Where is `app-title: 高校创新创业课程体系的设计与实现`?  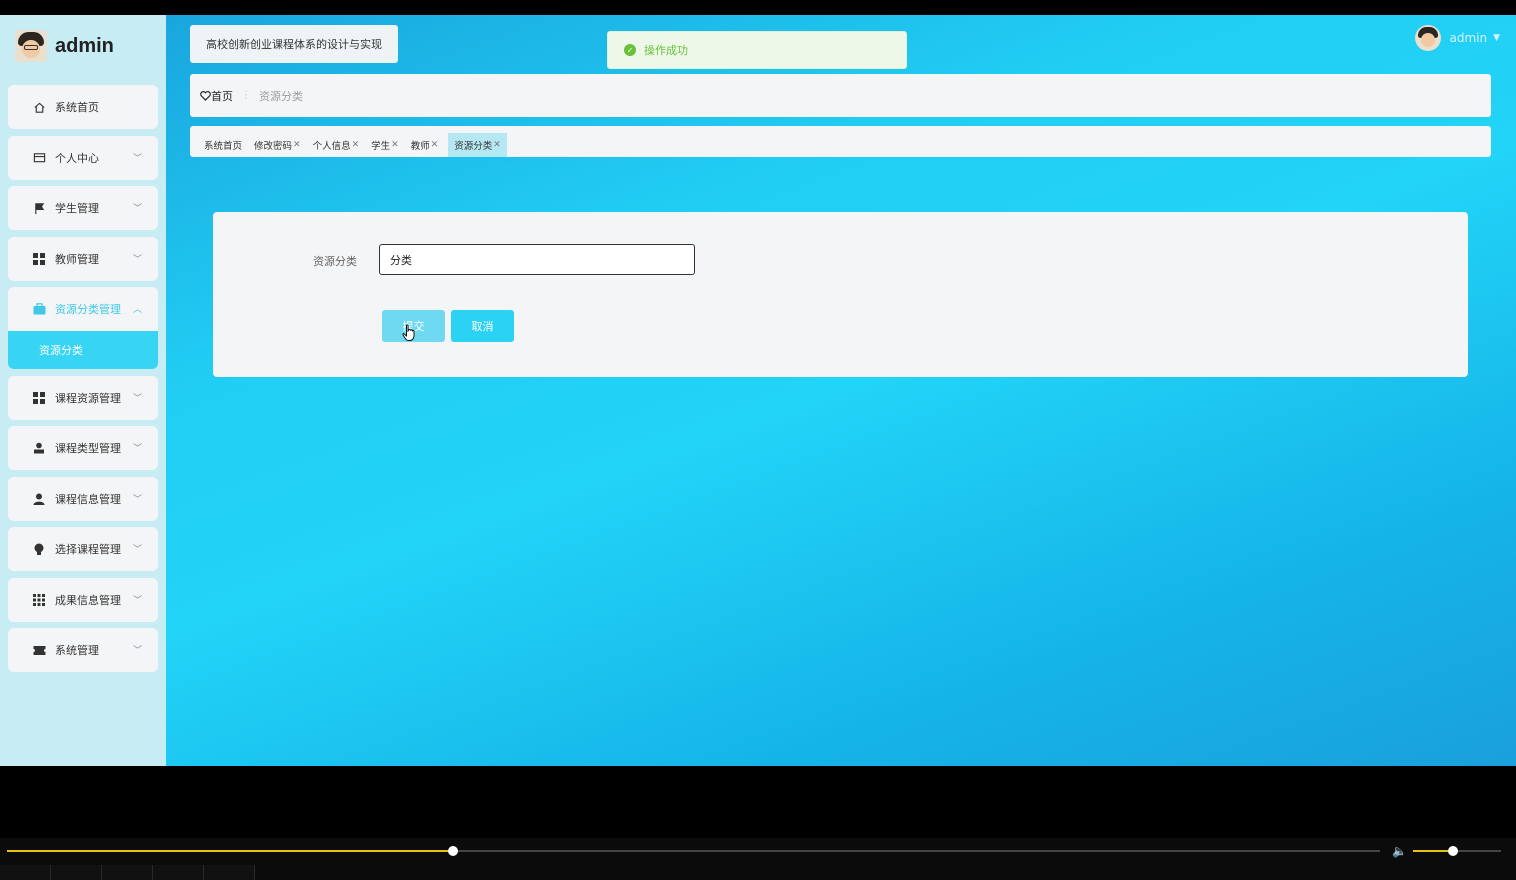 app-title: 高校创新创业课程体系的设计与实现 is located at coordinates (294, 44).